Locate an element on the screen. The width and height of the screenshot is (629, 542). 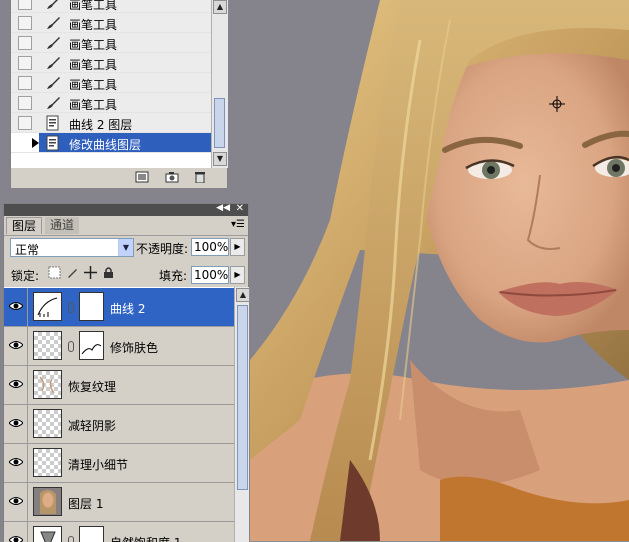
lock-all-icon is located at coordinates (108, 272).